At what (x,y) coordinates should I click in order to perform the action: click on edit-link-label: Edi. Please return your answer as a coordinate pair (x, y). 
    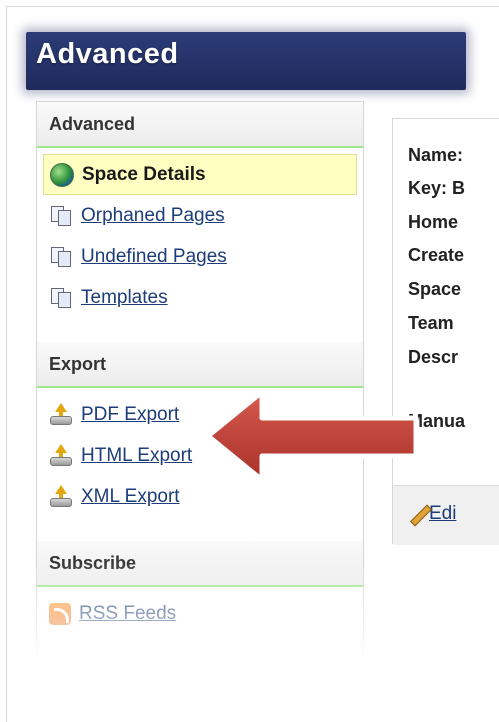
    Looking at the image, I should click on (443, 514).